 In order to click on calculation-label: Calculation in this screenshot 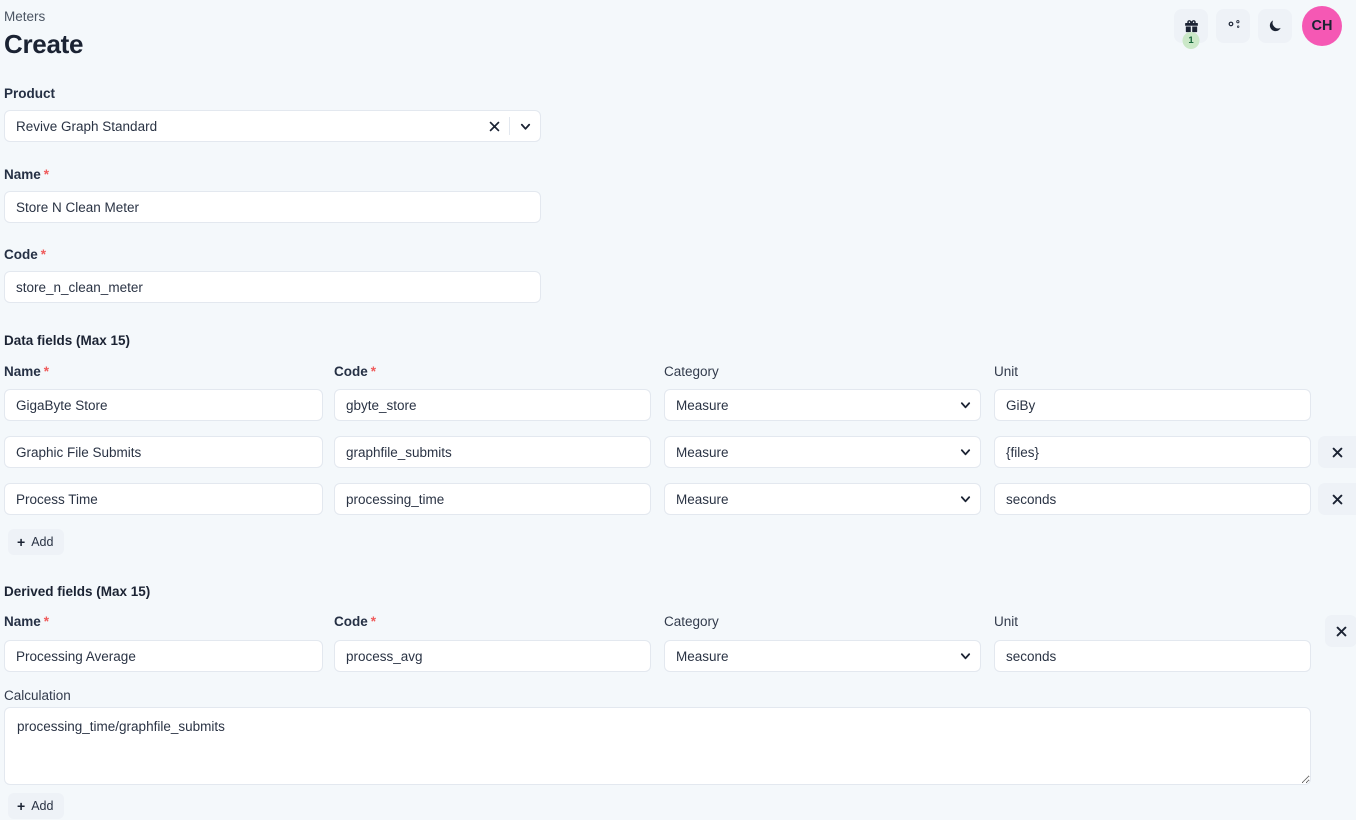, I will do `click(37, 695)`.